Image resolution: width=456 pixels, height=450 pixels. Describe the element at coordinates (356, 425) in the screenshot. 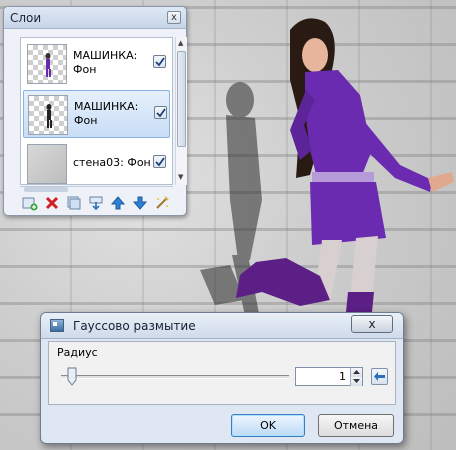

I see `cancel-button: Отмена` at that location.